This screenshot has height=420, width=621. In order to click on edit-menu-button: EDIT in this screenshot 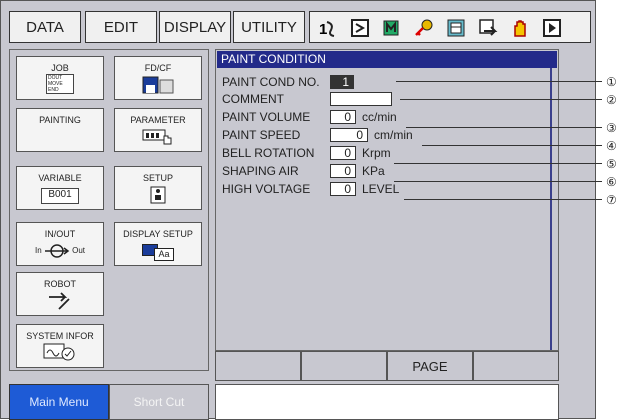, I will do `click(121, 27)`.